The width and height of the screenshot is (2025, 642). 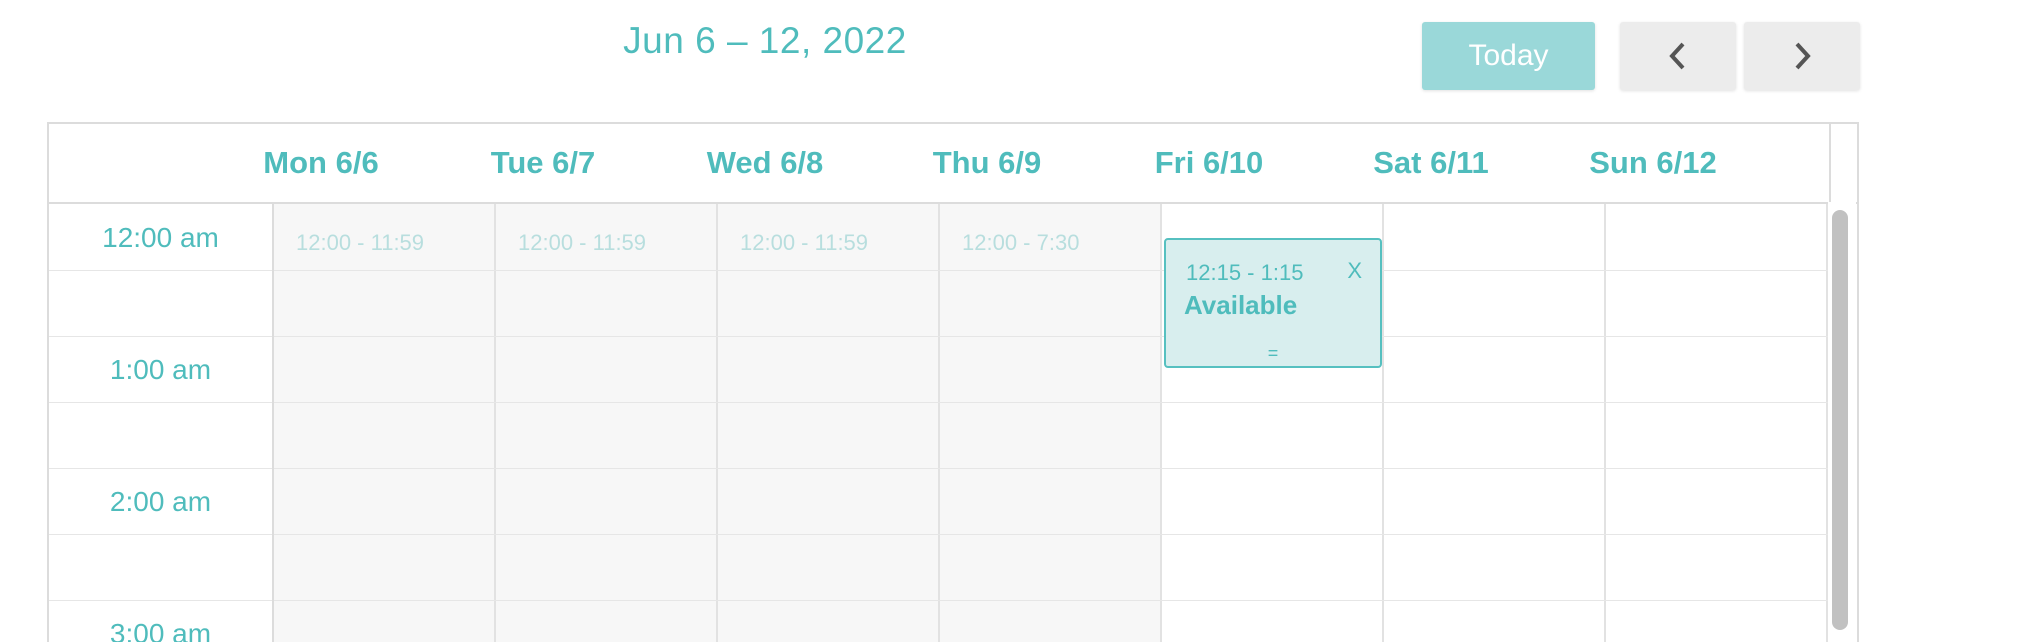 I want to click on chevron-left-icon, so click(x=1677, y=56).